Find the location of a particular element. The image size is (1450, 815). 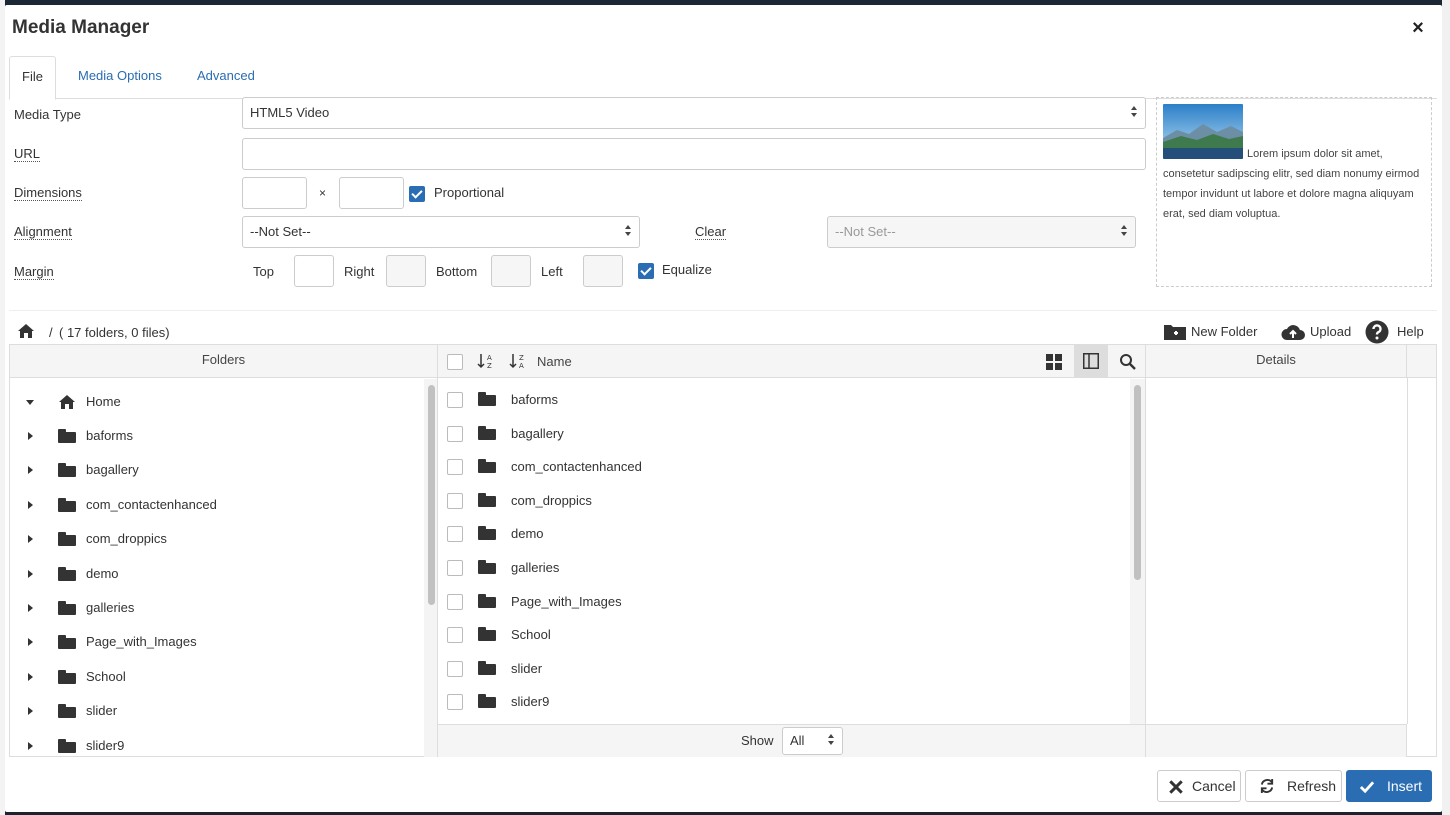

proportional-checkbox is located at coordinates (417, 194).